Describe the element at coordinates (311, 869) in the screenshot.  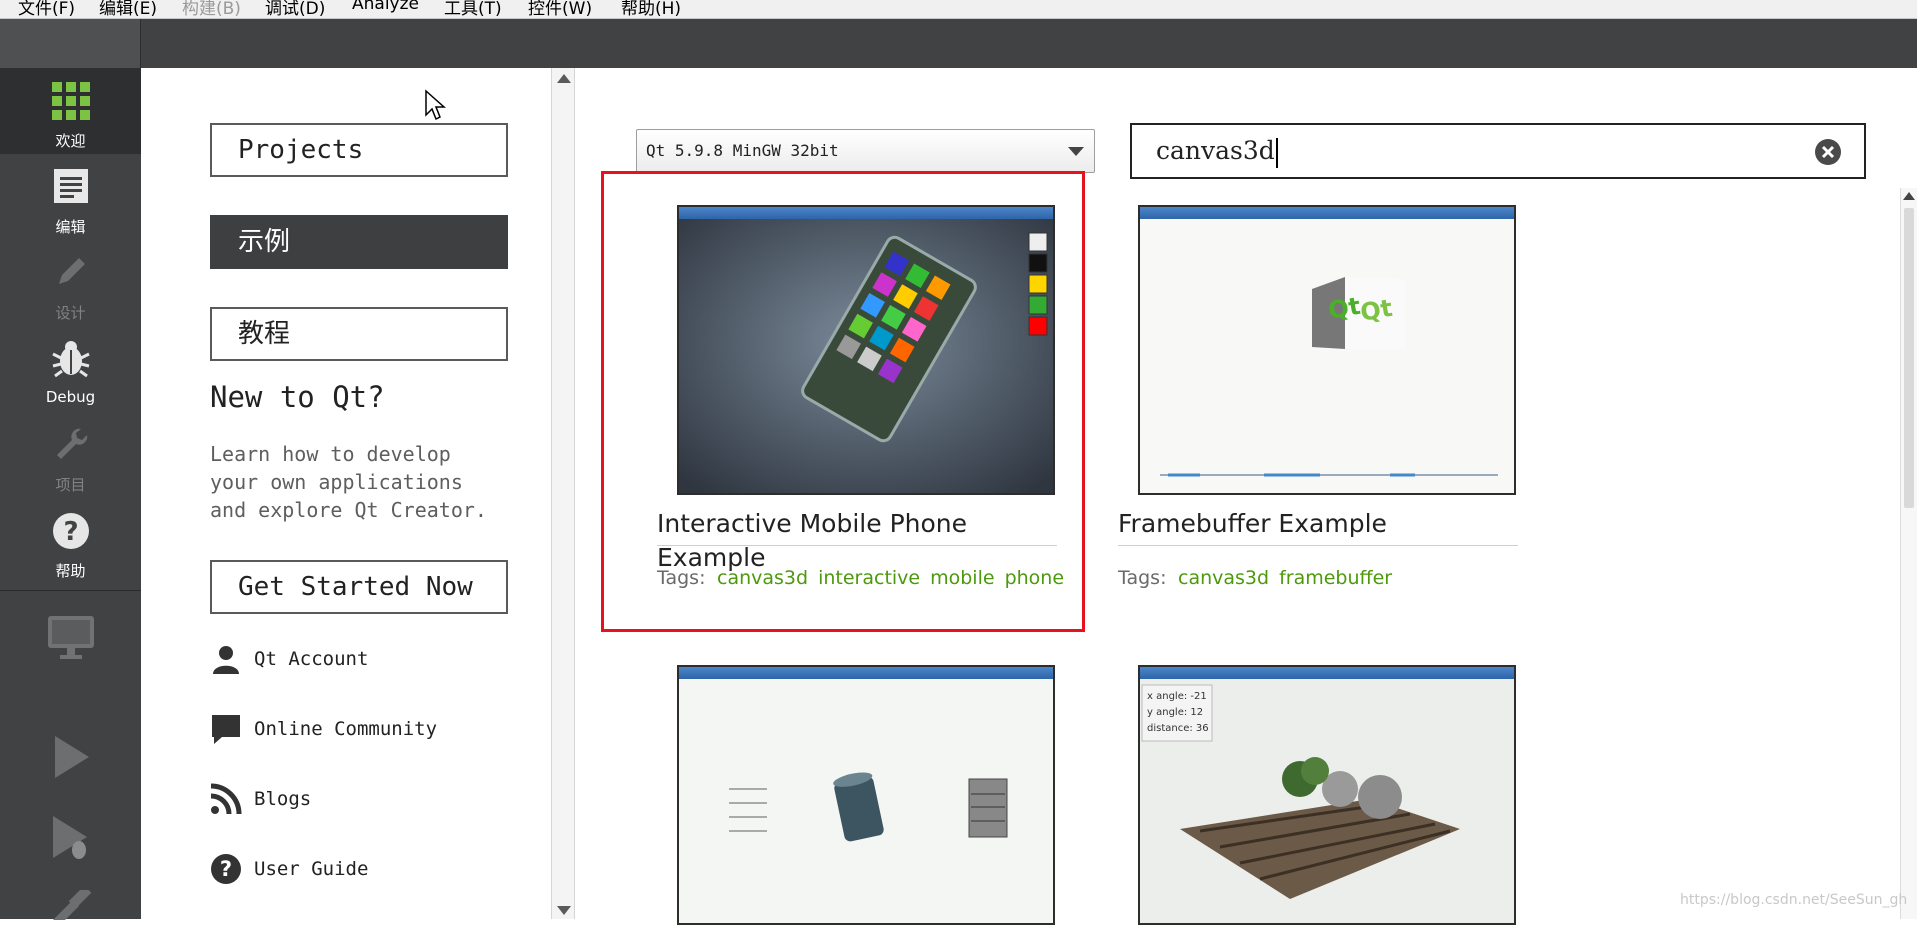
I see `link-label: User Guide` at that location.